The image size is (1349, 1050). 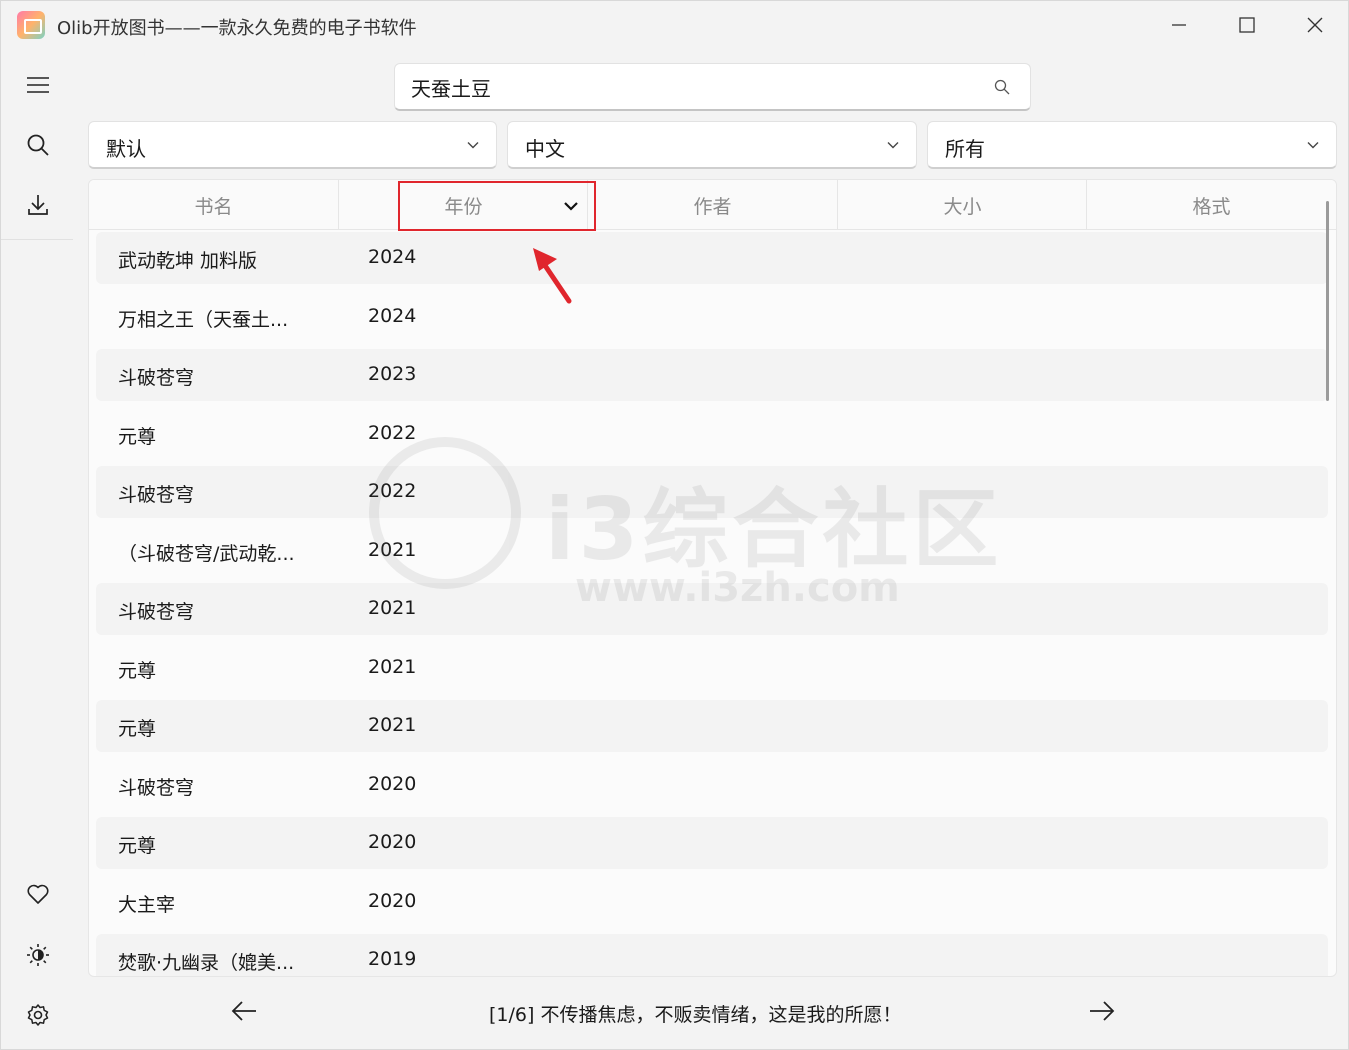 I want to click on annotation-arrow-icon, so click(x=552, y=276).